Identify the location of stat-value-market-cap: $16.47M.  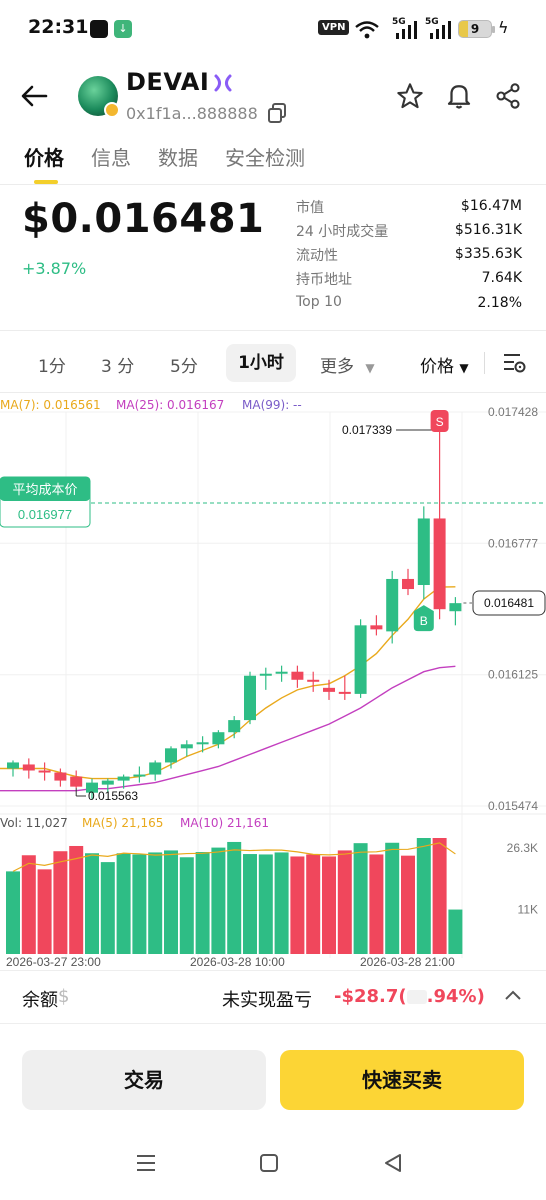
(491, 206).